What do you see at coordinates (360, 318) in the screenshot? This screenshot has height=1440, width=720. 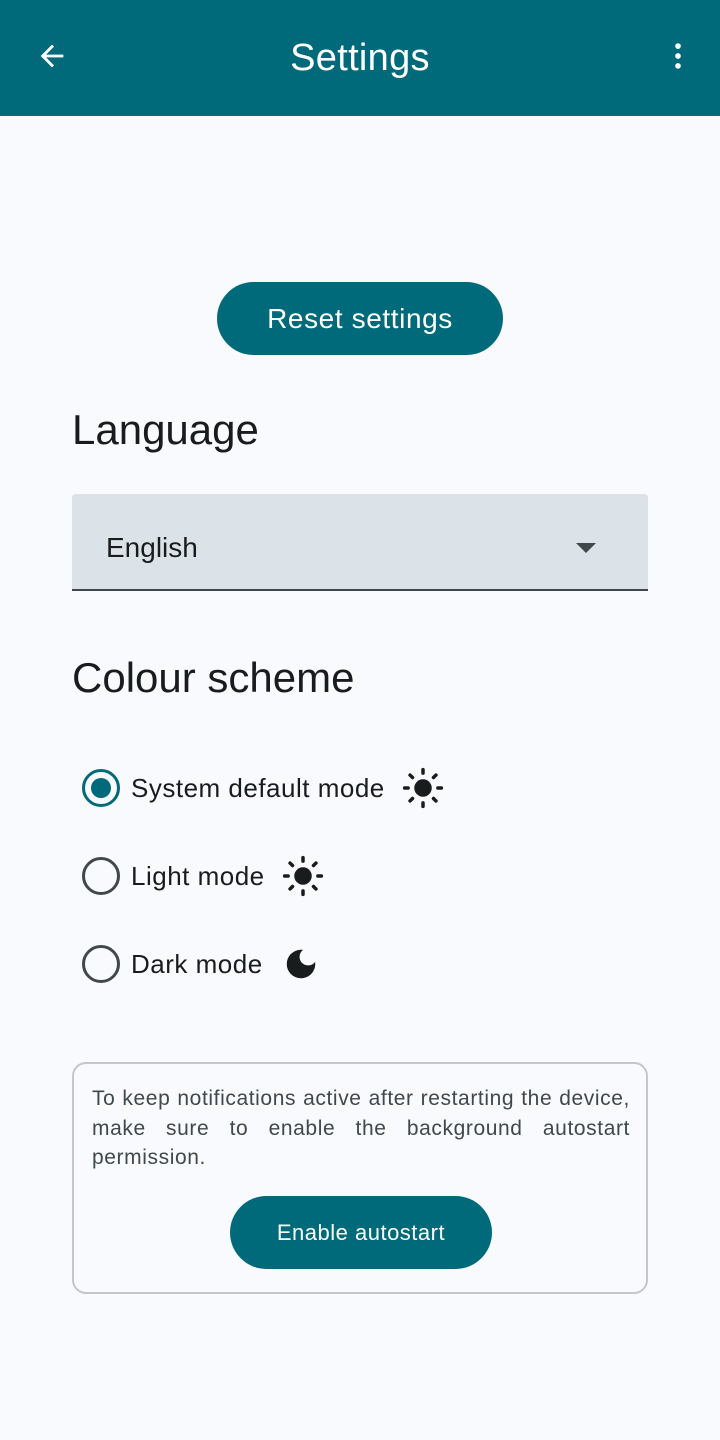 I see `reset-settings-button: Reset settings` at bounding box center [360, 318].